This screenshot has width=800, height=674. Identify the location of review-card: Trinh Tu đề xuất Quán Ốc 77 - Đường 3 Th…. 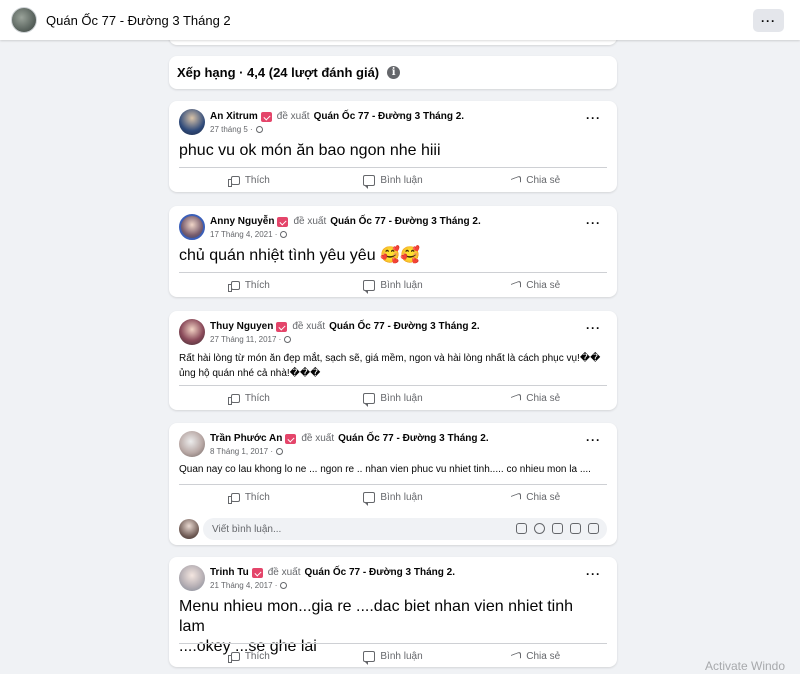
(393, 612).